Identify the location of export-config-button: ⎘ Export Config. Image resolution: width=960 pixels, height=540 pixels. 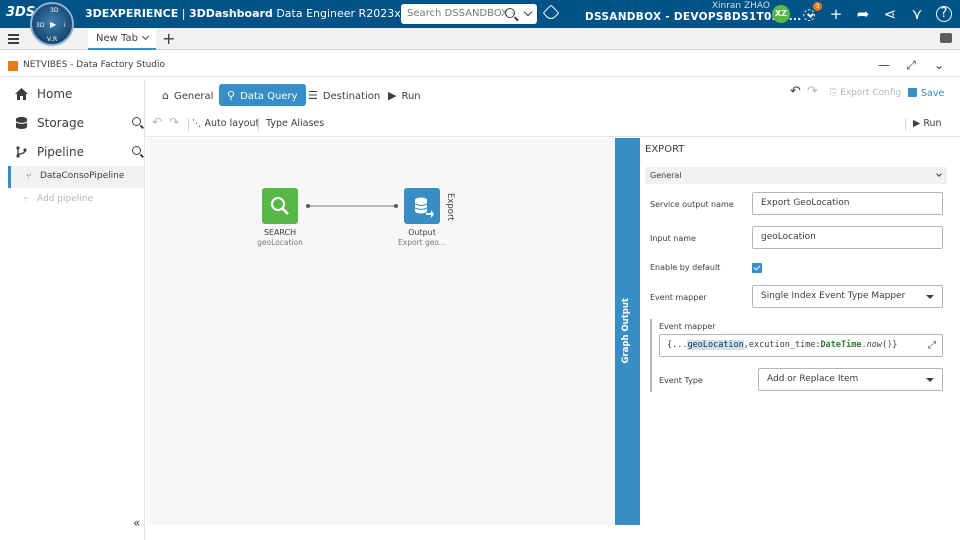
(866, 93).